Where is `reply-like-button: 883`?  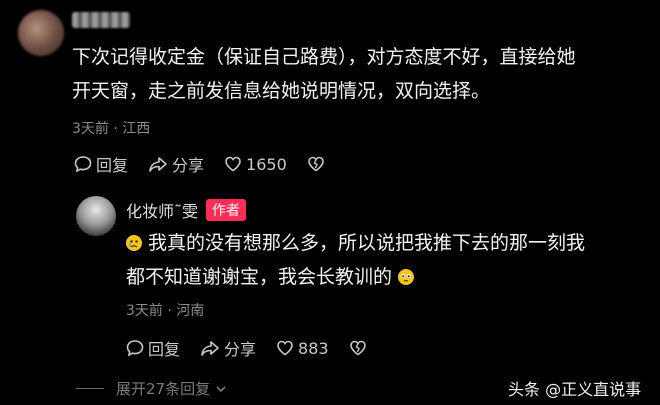 reply-like-button: 883 is located at coordinates (302, 348).